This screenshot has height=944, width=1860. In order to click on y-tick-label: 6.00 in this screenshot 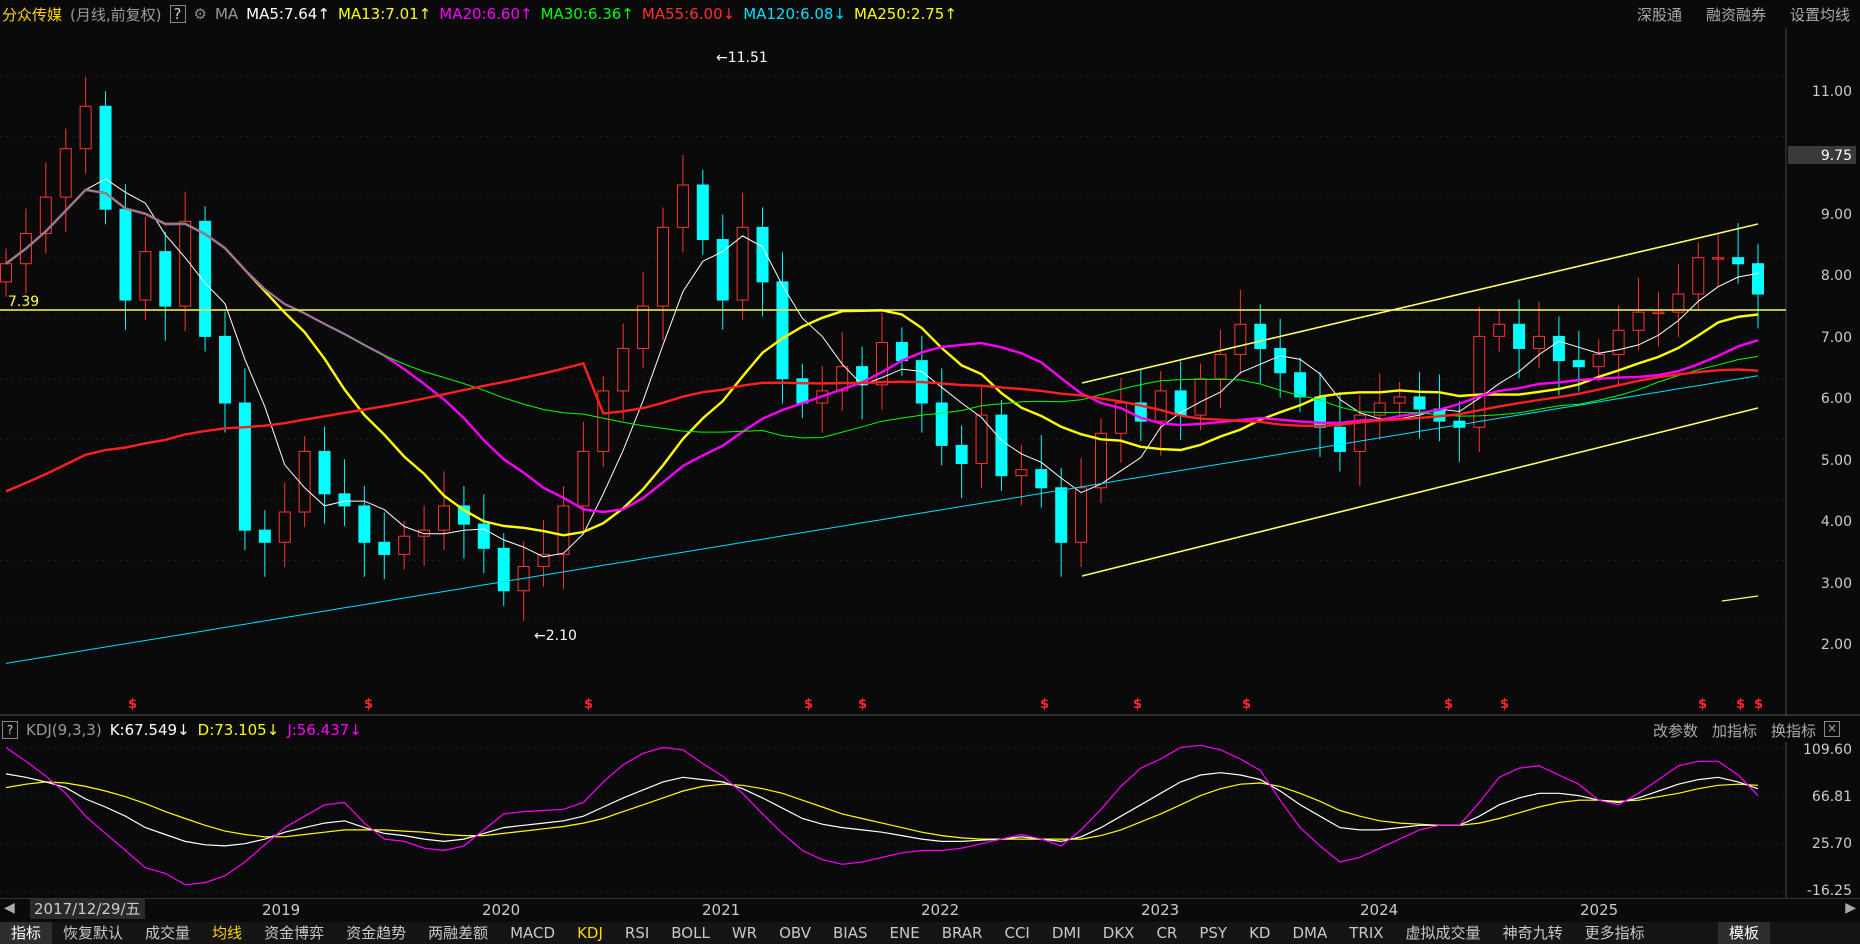, I will do `click(1836, 399)`.